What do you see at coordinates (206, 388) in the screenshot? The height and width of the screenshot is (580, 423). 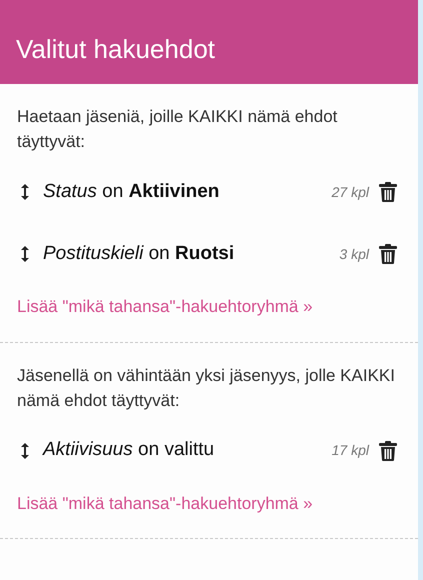 I see `group-description: Jäsenellä on vähintään yksi jäsenyys, jolle KAIKKI nämä ehdot täyttyvät:` at bounding box center [206, 388].